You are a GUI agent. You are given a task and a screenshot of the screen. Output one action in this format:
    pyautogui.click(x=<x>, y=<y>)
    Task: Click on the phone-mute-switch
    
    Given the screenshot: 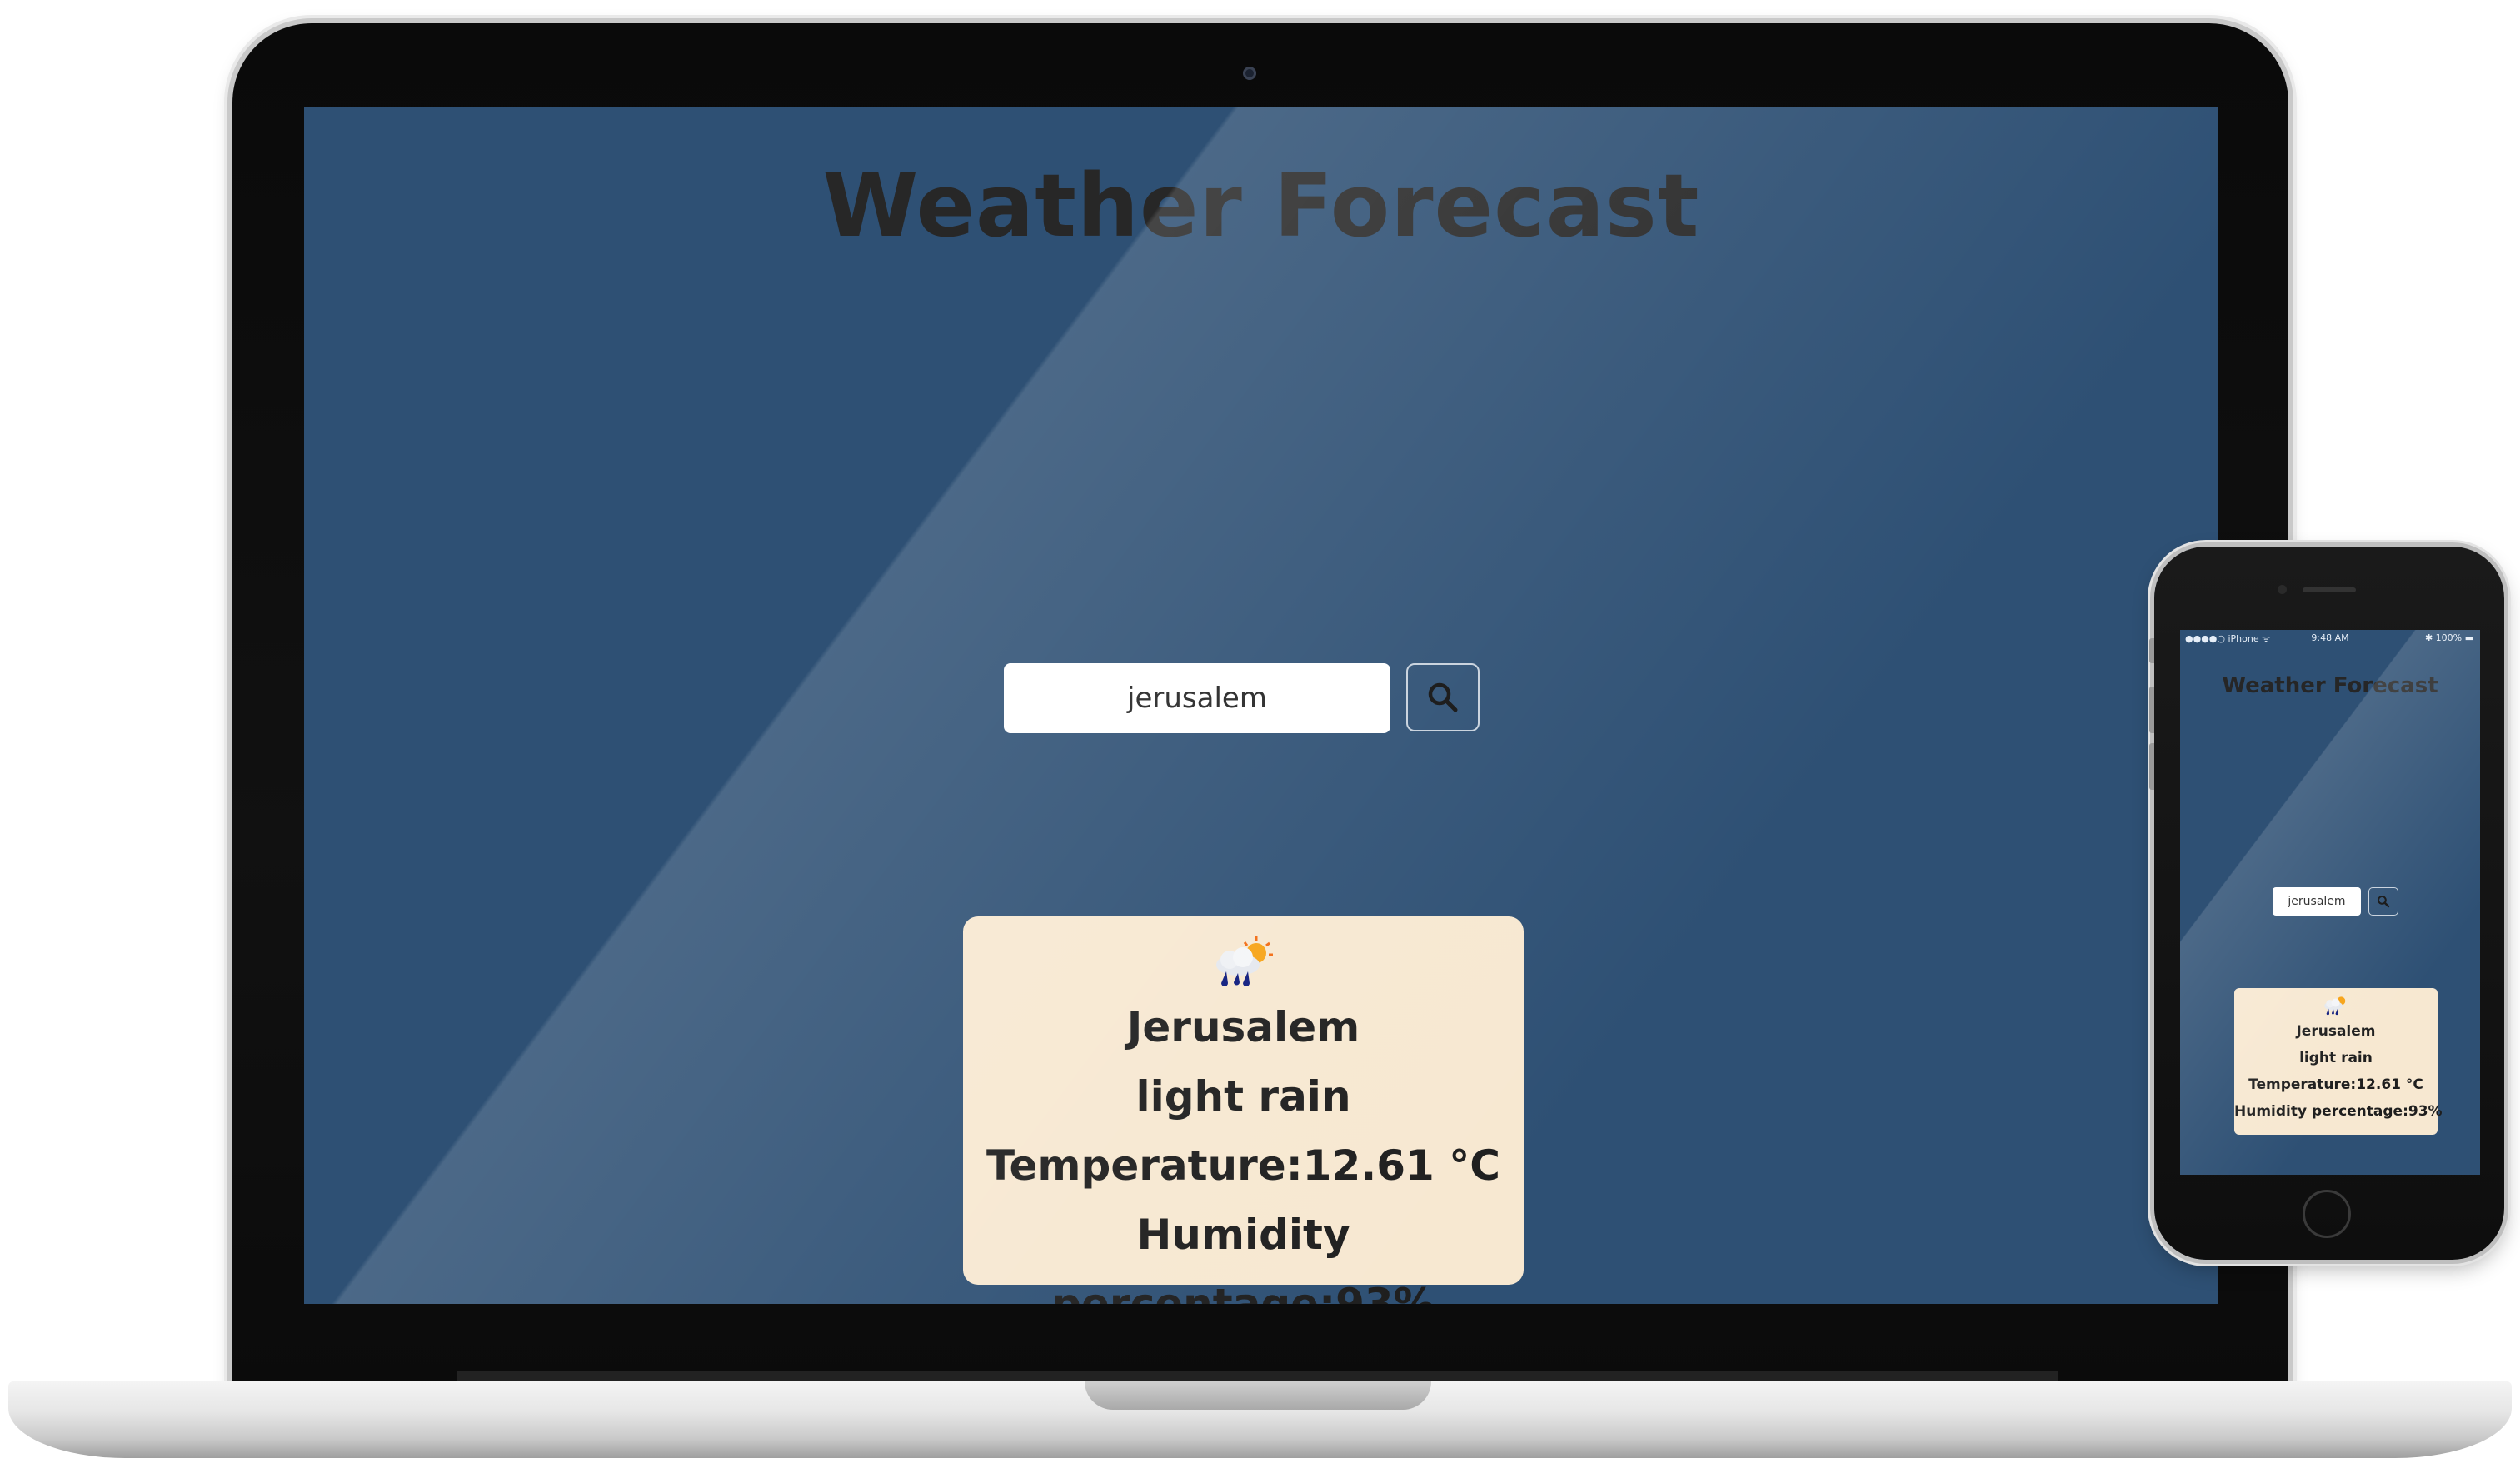 What is the action you would take?
    pyautogui.click(x=2151, y=650)
    